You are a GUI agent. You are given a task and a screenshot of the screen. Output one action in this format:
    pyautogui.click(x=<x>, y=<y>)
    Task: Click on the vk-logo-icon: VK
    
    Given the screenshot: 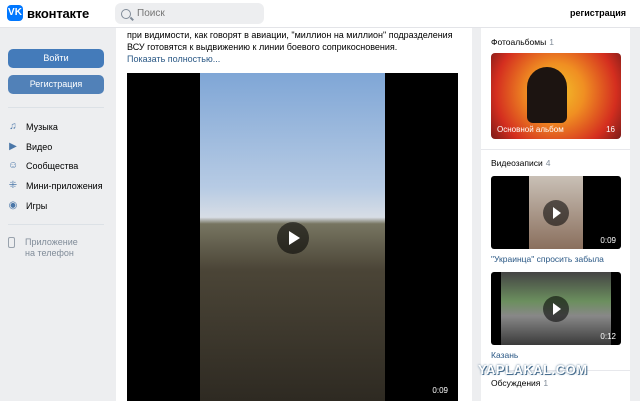 What is the action you would take?
    pyautogui.click(x=15, y=13)
    